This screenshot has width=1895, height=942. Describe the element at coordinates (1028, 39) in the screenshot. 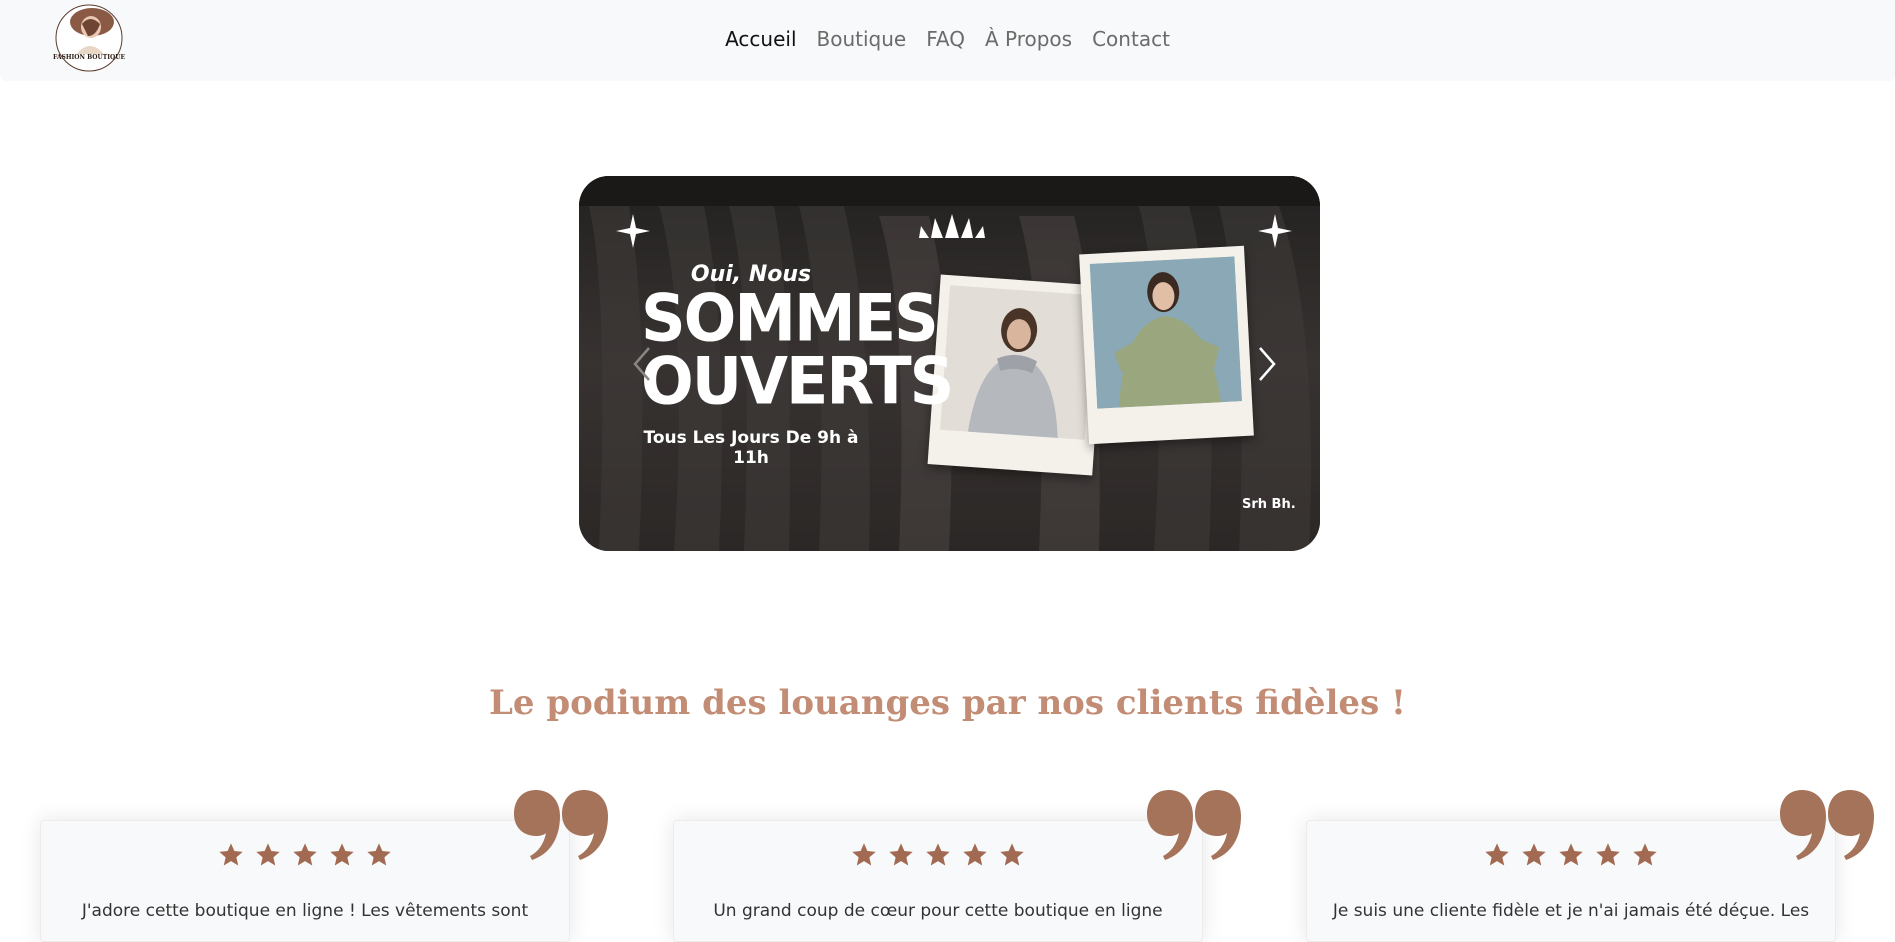

I see `nav-link-a-propos: À Propos` at that location.